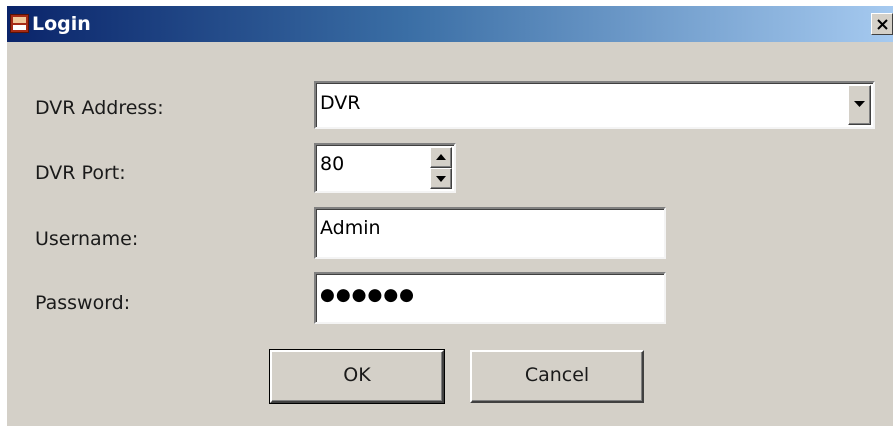  I want to click on dvr-port-increment-button, so click(441, 157).